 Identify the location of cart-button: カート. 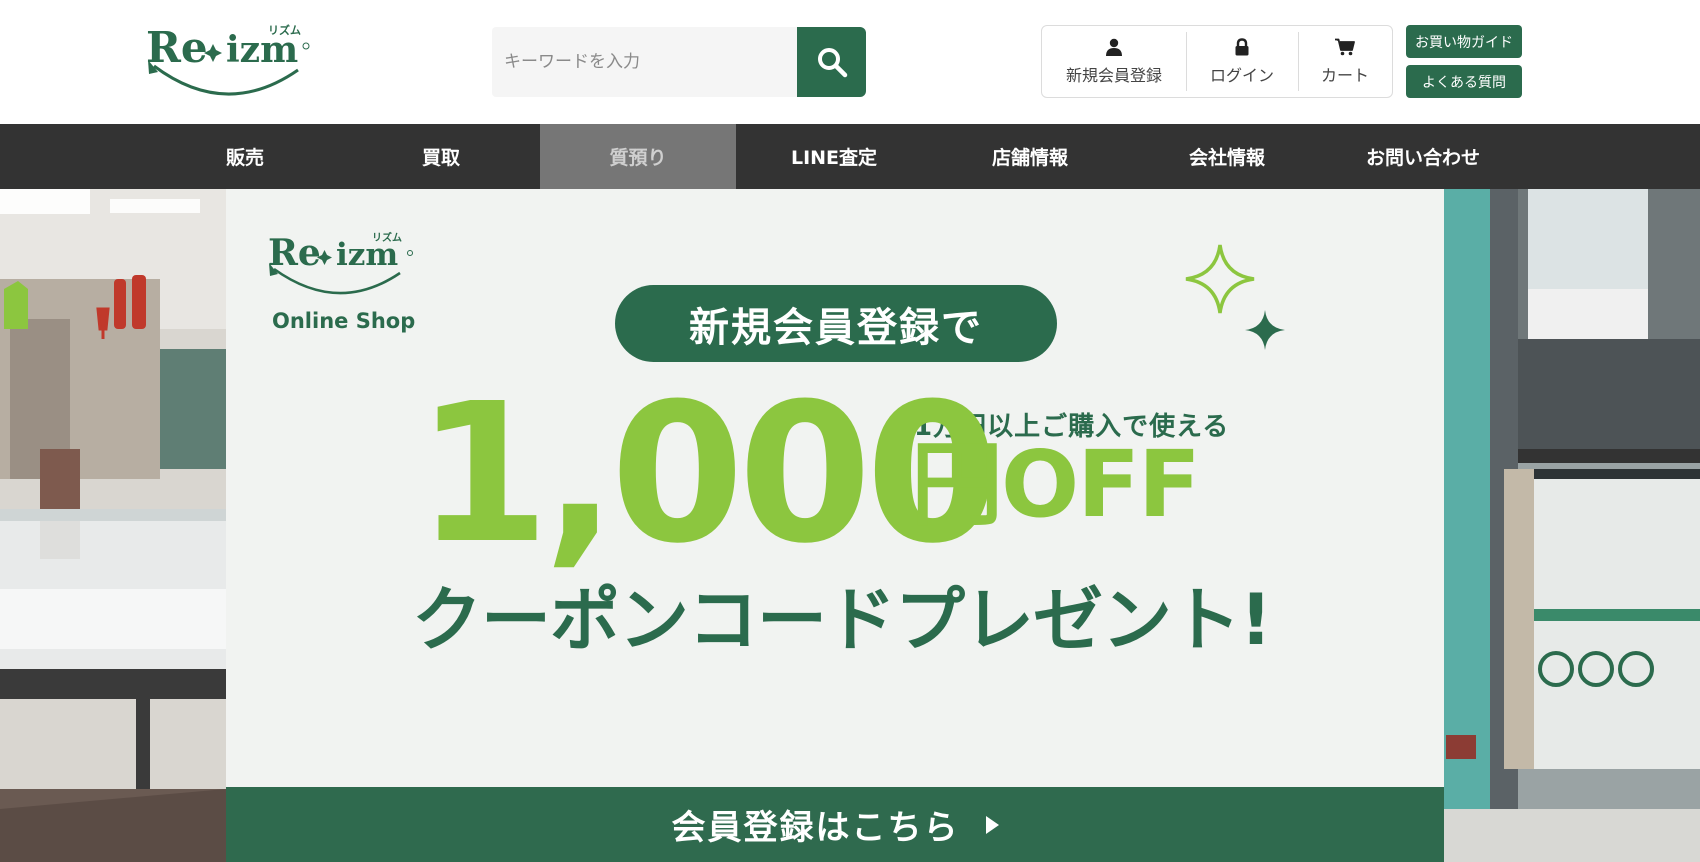
(1345, 61).